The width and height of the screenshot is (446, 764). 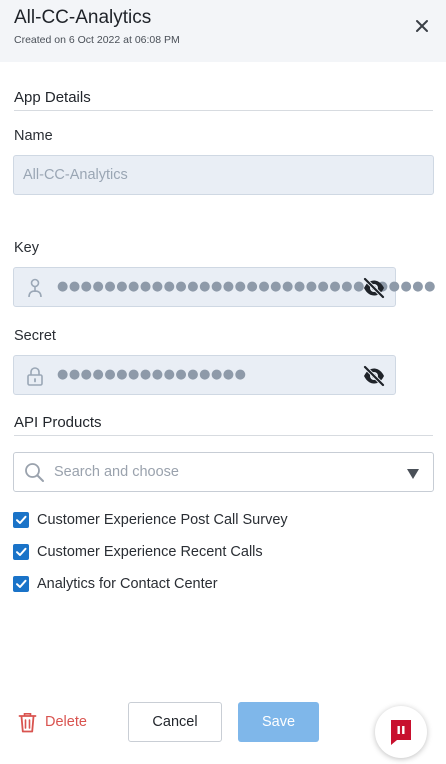 I want to click on chat-widget-icon, so click(x=401, y=732).